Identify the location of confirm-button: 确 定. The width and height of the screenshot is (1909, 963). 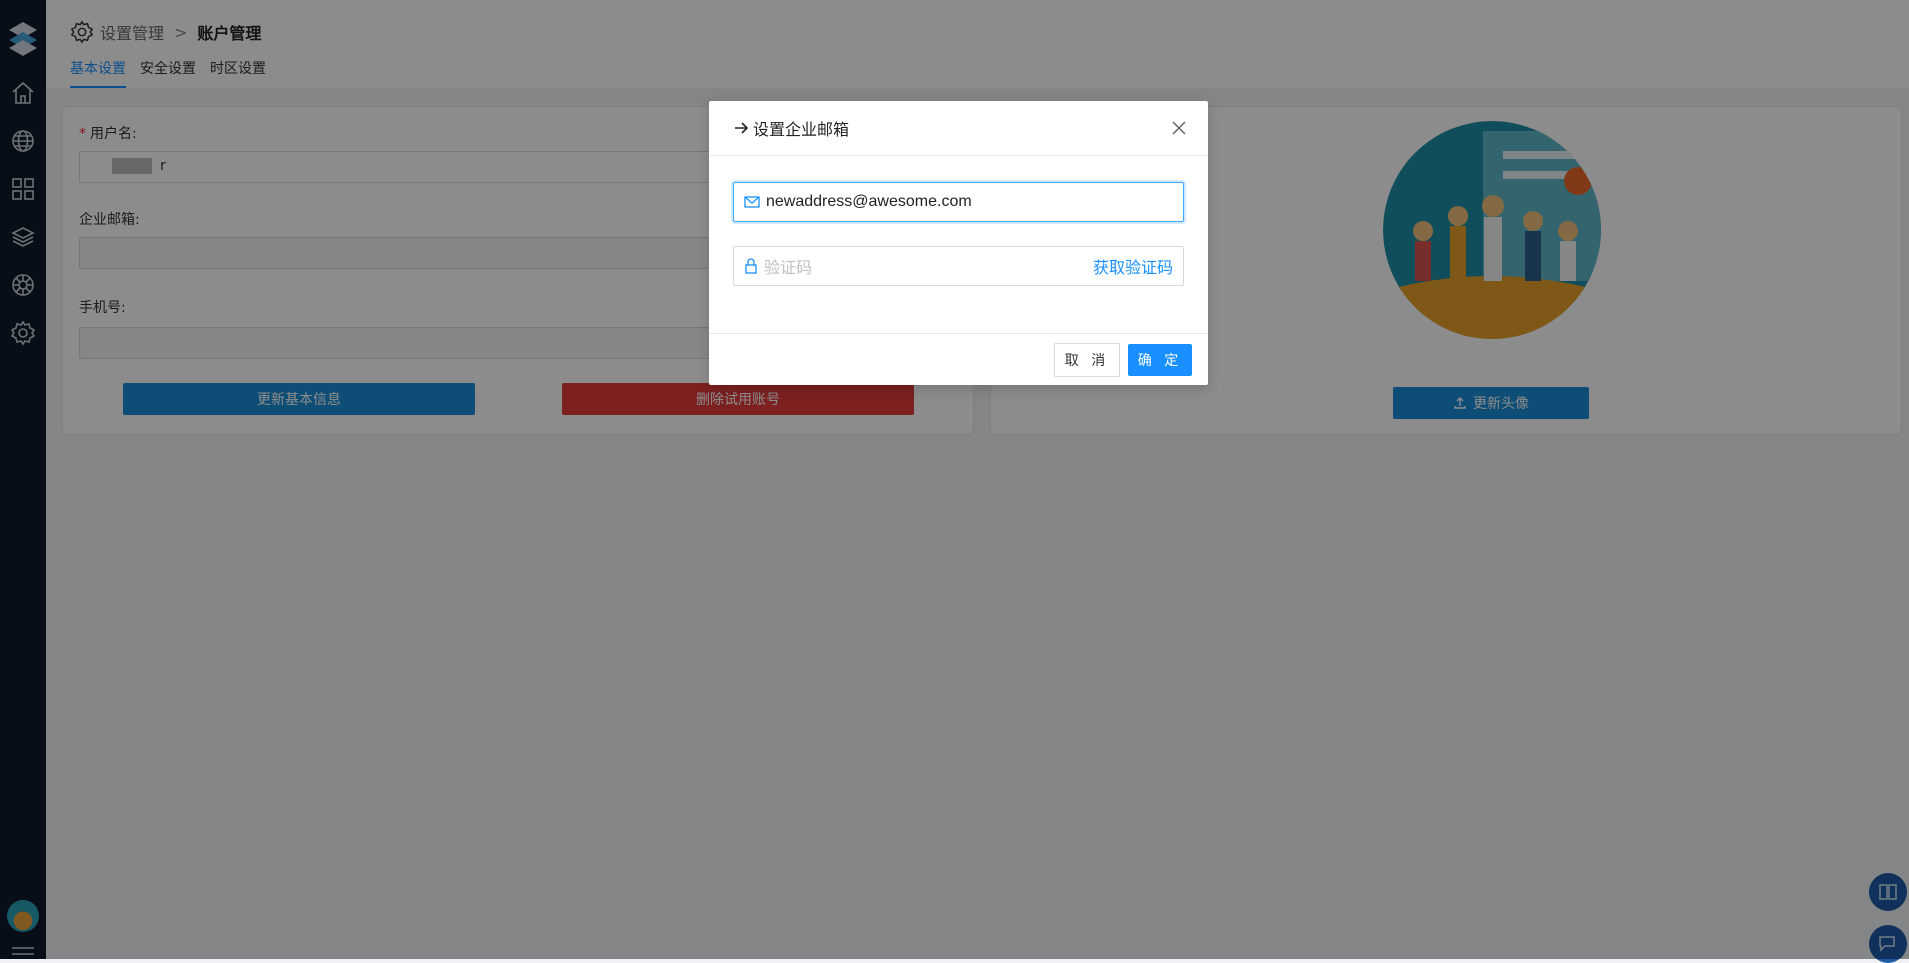
(1160, 359).